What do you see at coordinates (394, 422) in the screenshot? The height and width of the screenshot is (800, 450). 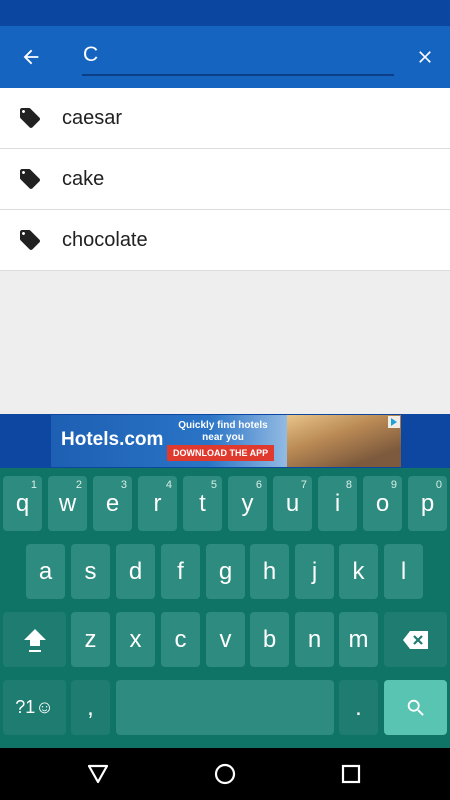 I see `ad-choices-icon` at bounding box center [394, 422].